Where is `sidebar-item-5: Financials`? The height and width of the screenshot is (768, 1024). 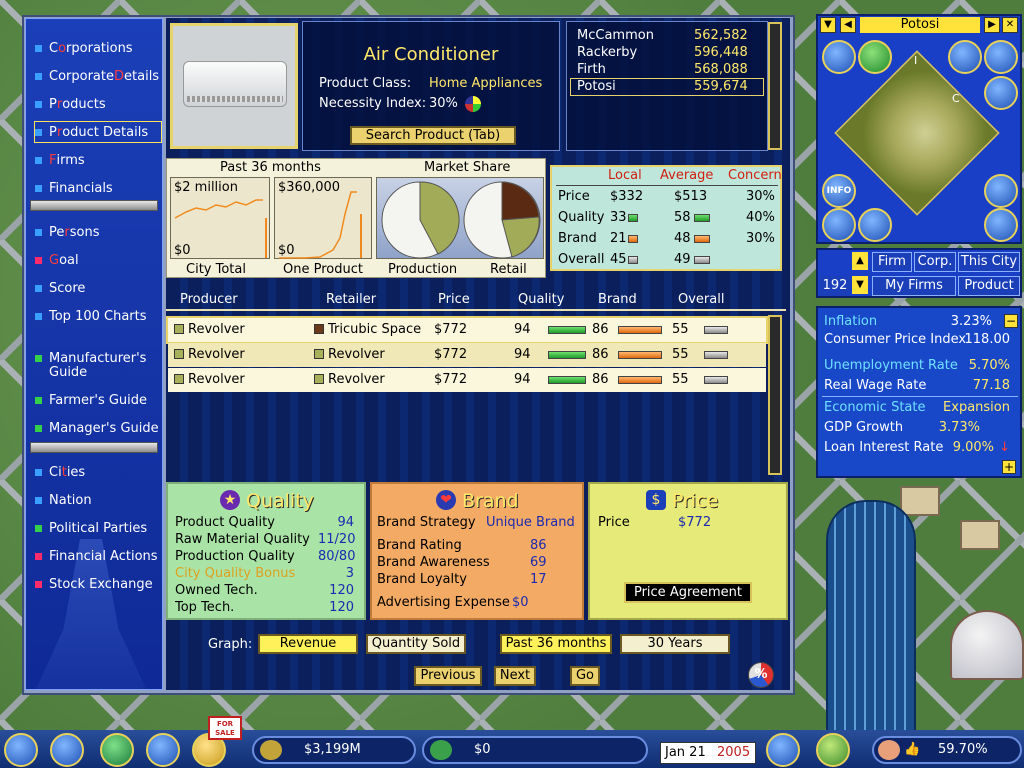 sidebar-item-5: Financials is located at coordinates (98, 188).